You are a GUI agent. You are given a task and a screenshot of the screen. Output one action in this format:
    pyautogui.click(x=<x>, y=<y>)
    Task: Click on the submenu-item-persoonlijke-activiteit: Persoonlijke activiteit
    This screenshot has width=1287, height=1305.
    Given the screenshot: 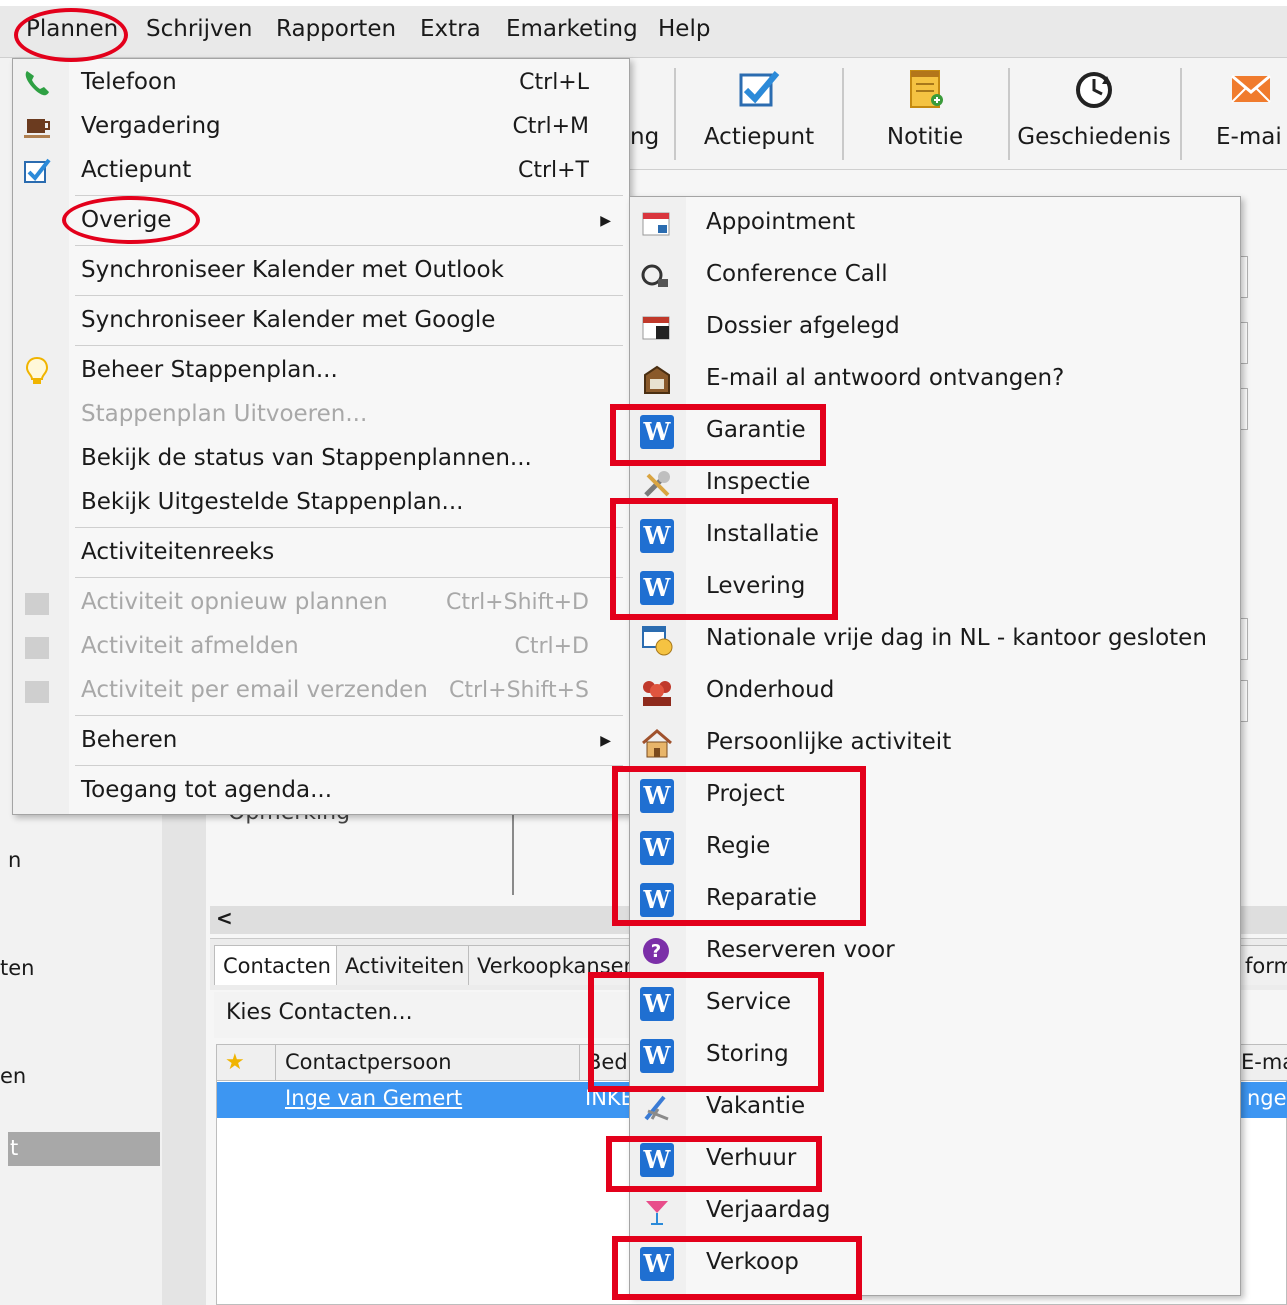 What is the action you would take?
    pyautogui.click(x=828, y=742)
    